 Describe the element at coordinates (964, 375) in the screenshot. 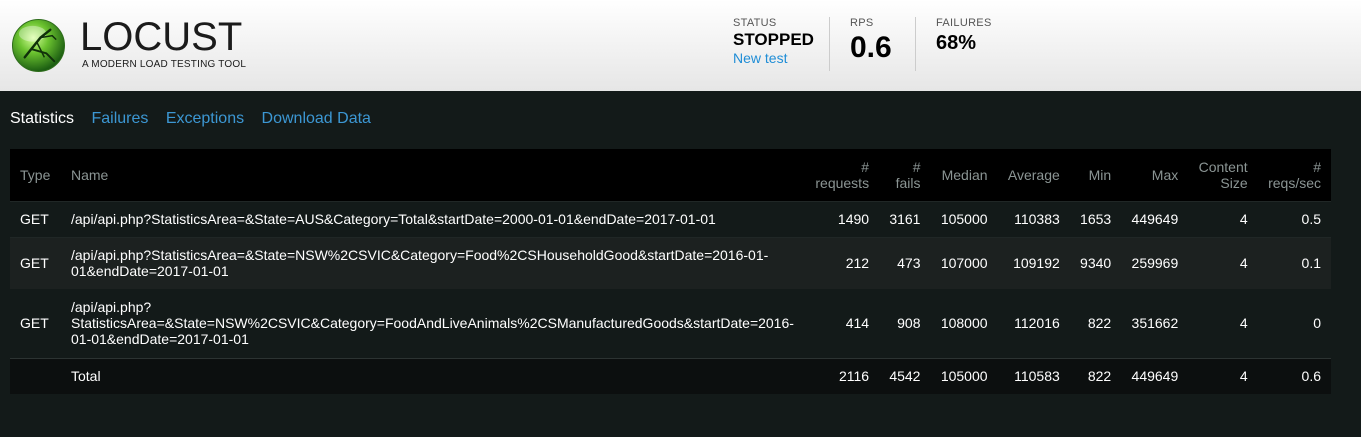

I see `total-median: 105000` at that location.